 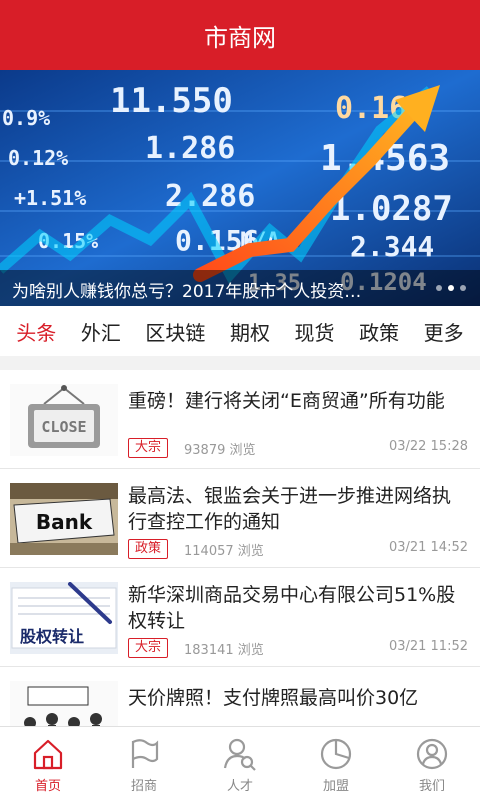 I want to click on publish-date: 03/21 14:52, so click(x=428, y=547).